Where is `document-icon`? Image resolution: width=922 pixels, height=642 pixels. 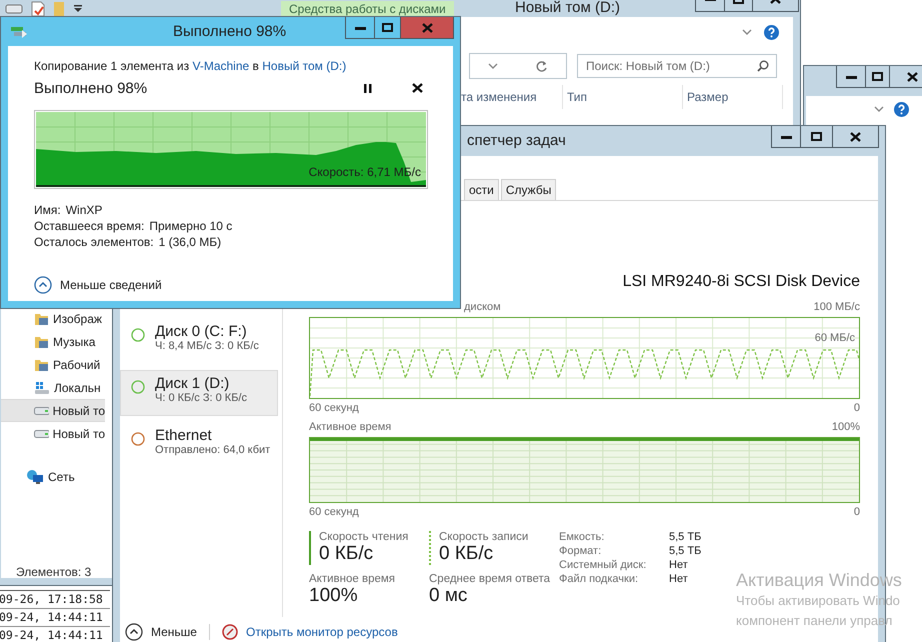
document-icon is located at coordinates (38, 9).